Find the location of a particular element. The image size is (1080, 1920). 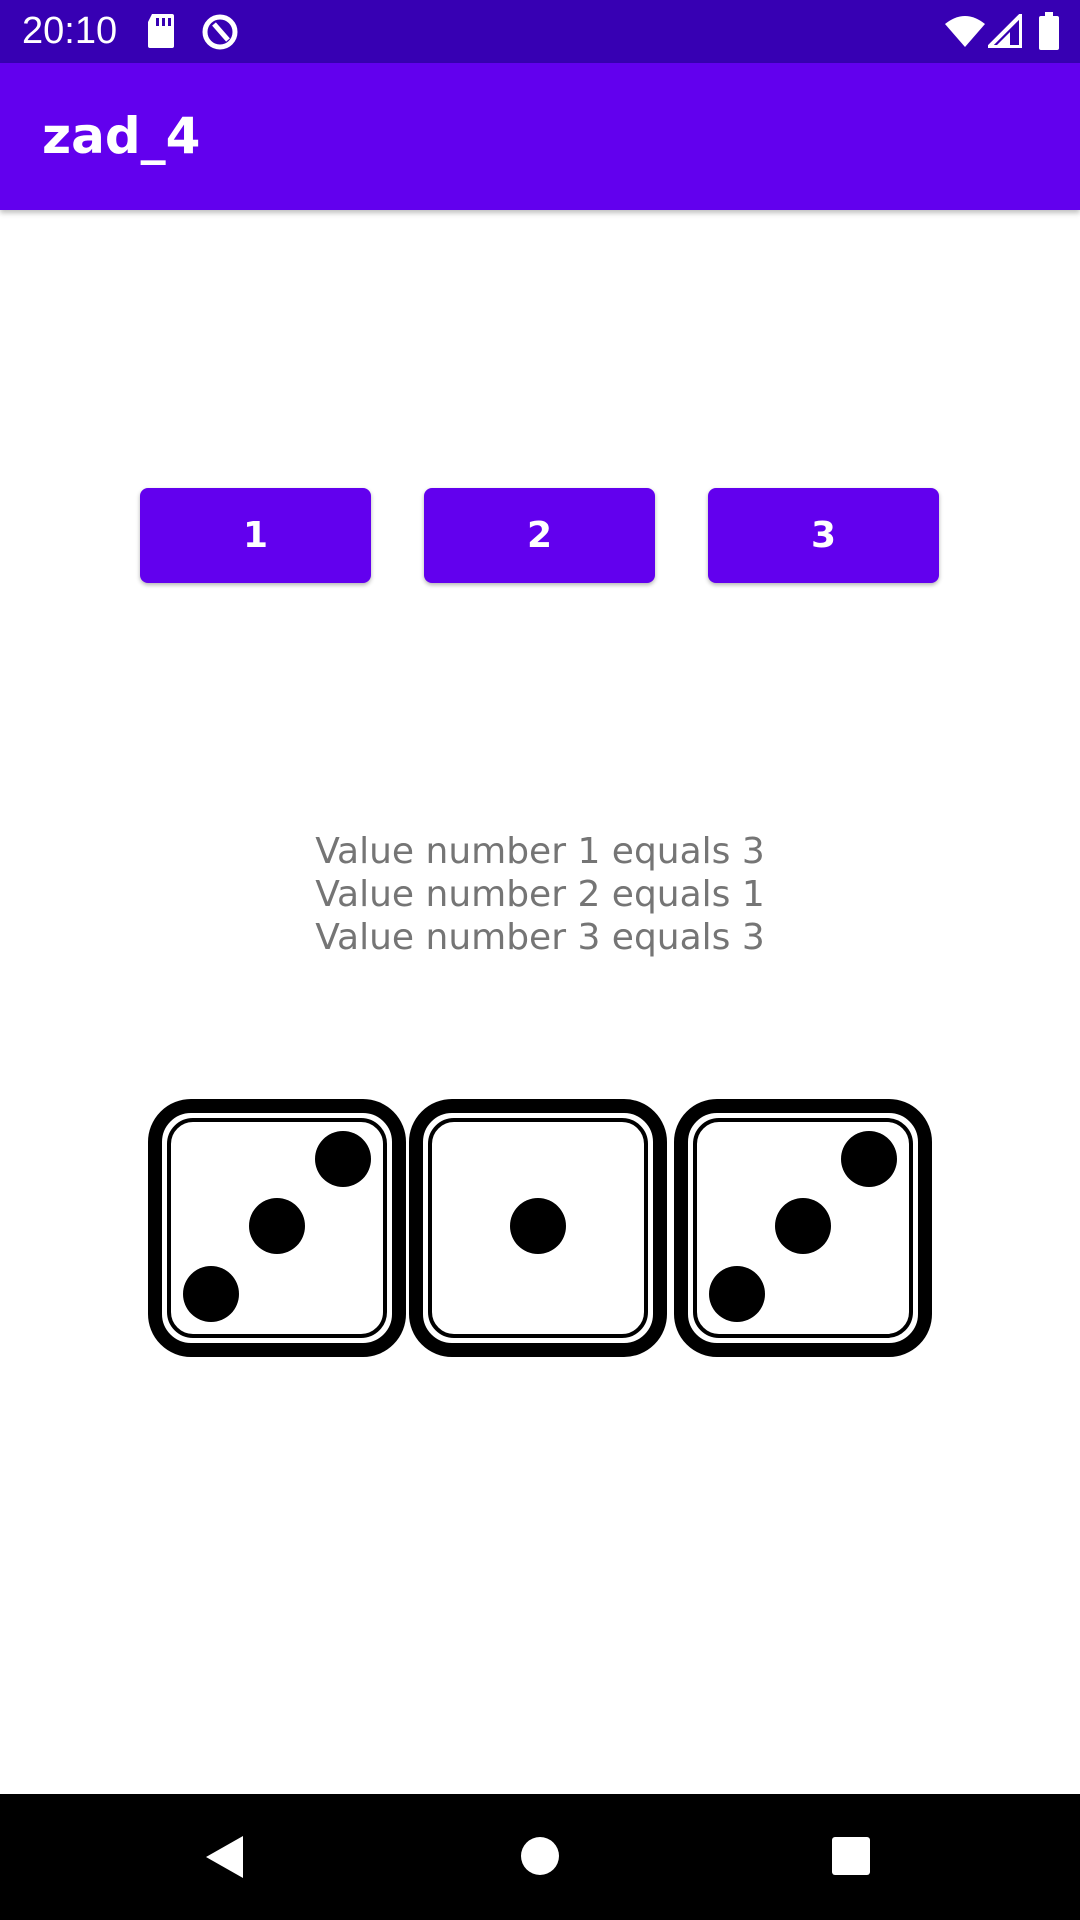

signal-icon is located at coordinates (1003, 31).